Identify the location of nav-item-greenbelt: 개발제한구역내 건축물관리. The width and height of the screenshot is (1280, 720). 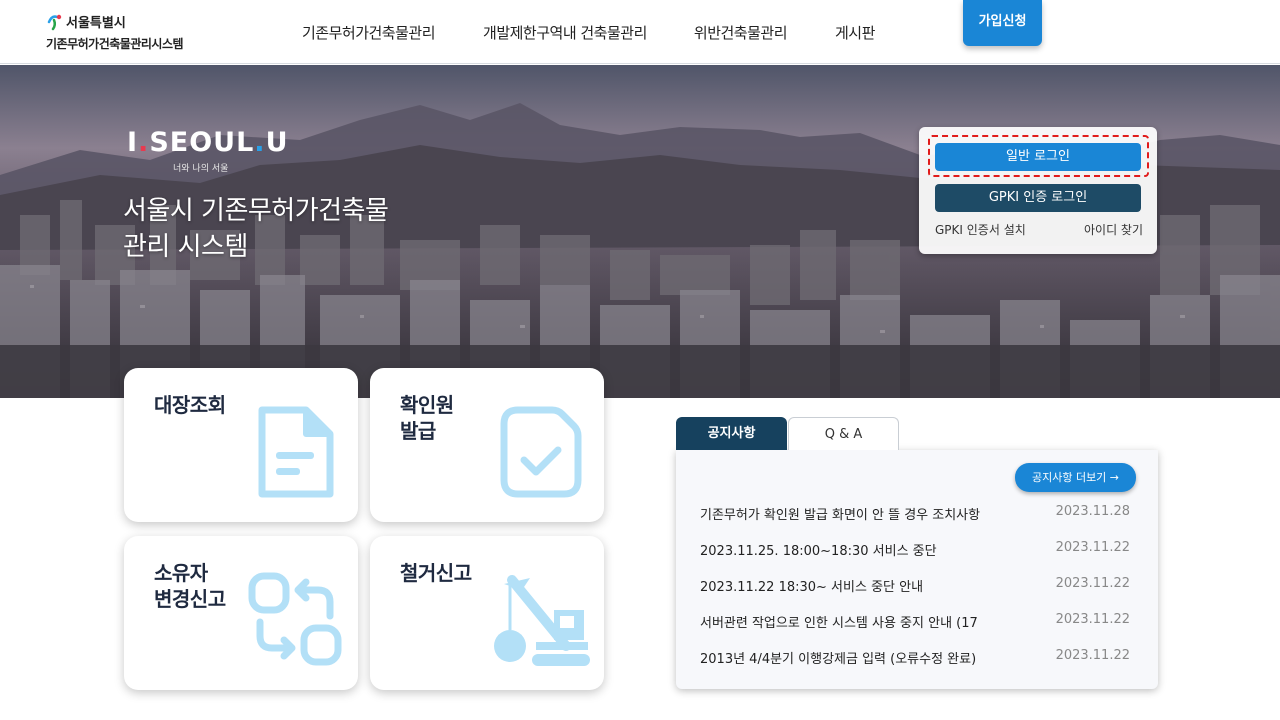
(565, 32).